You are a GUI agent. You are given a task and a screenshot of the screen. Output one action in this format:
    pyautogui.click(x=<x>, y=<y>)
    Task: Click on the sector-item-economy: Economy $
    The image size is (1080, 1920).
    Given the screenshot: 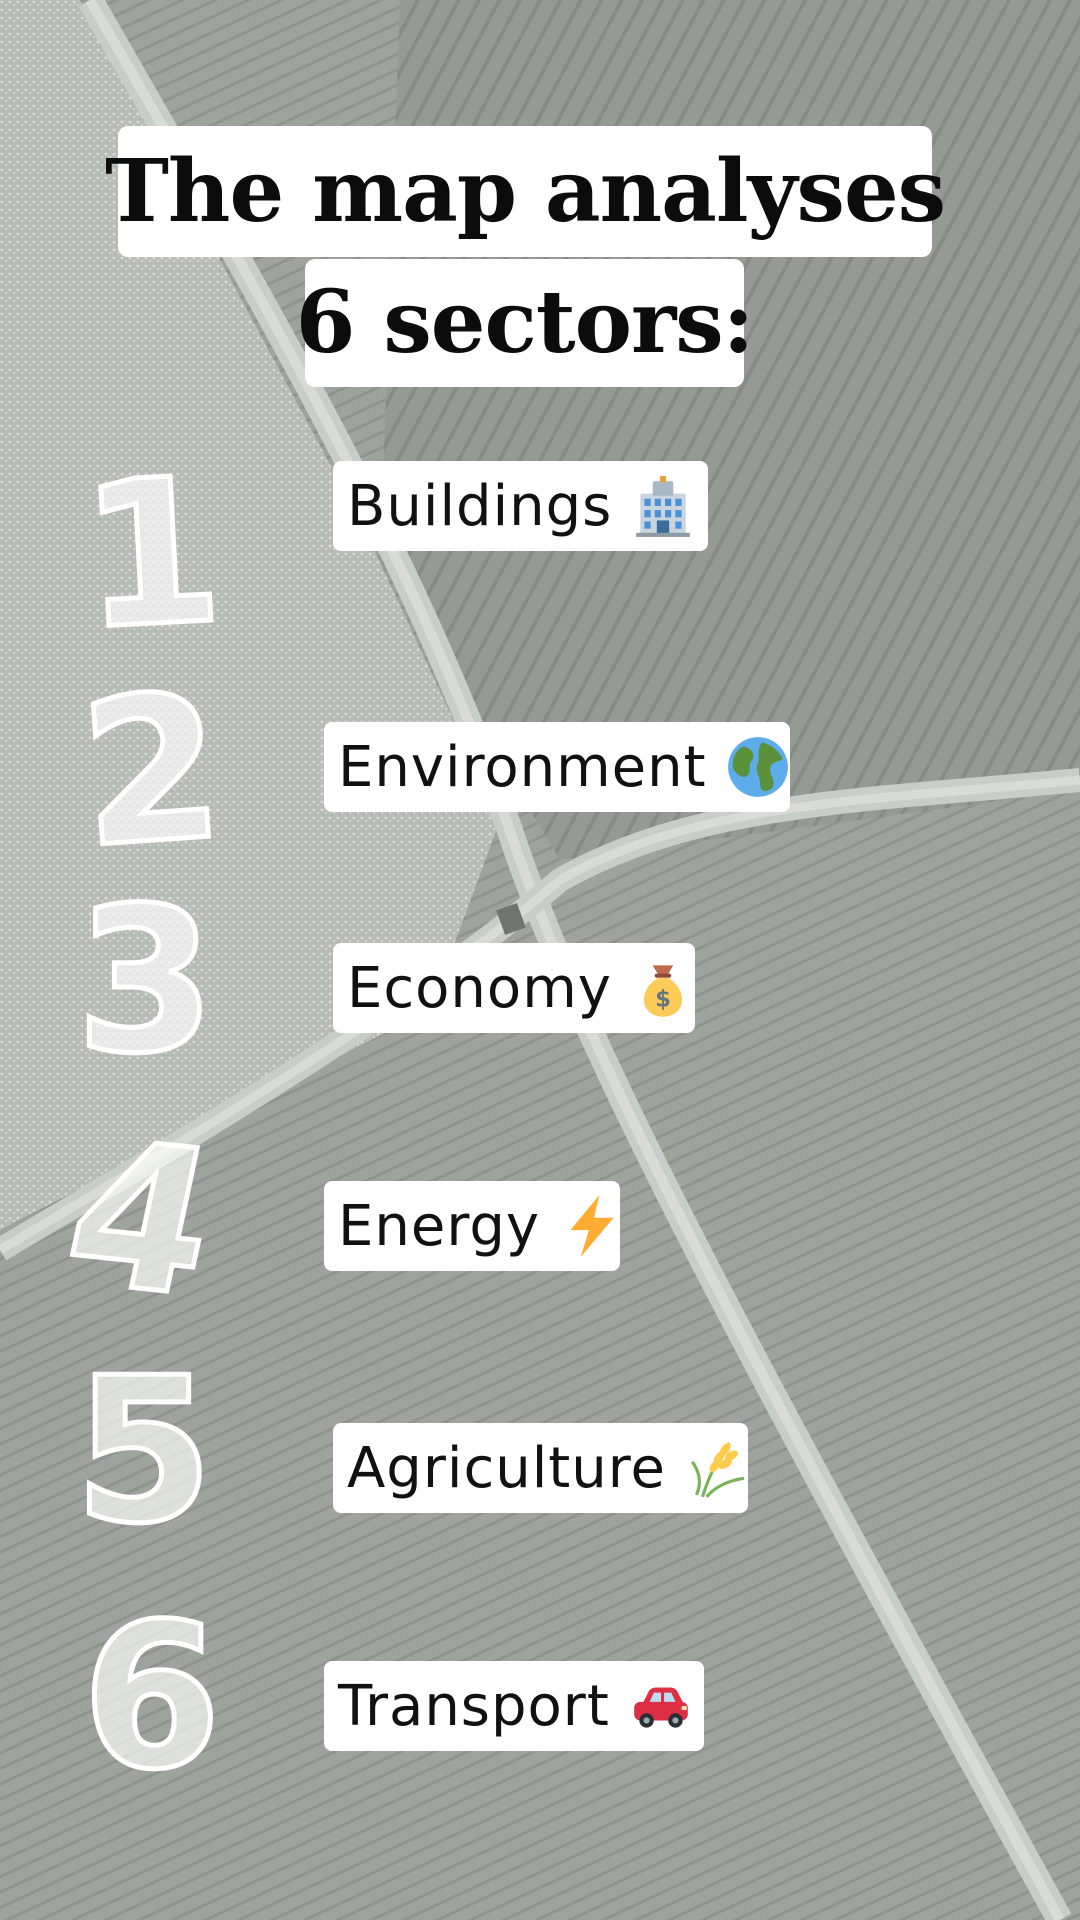 What is the action you would take?
    pyautogui.click(x=514, y=988)
    